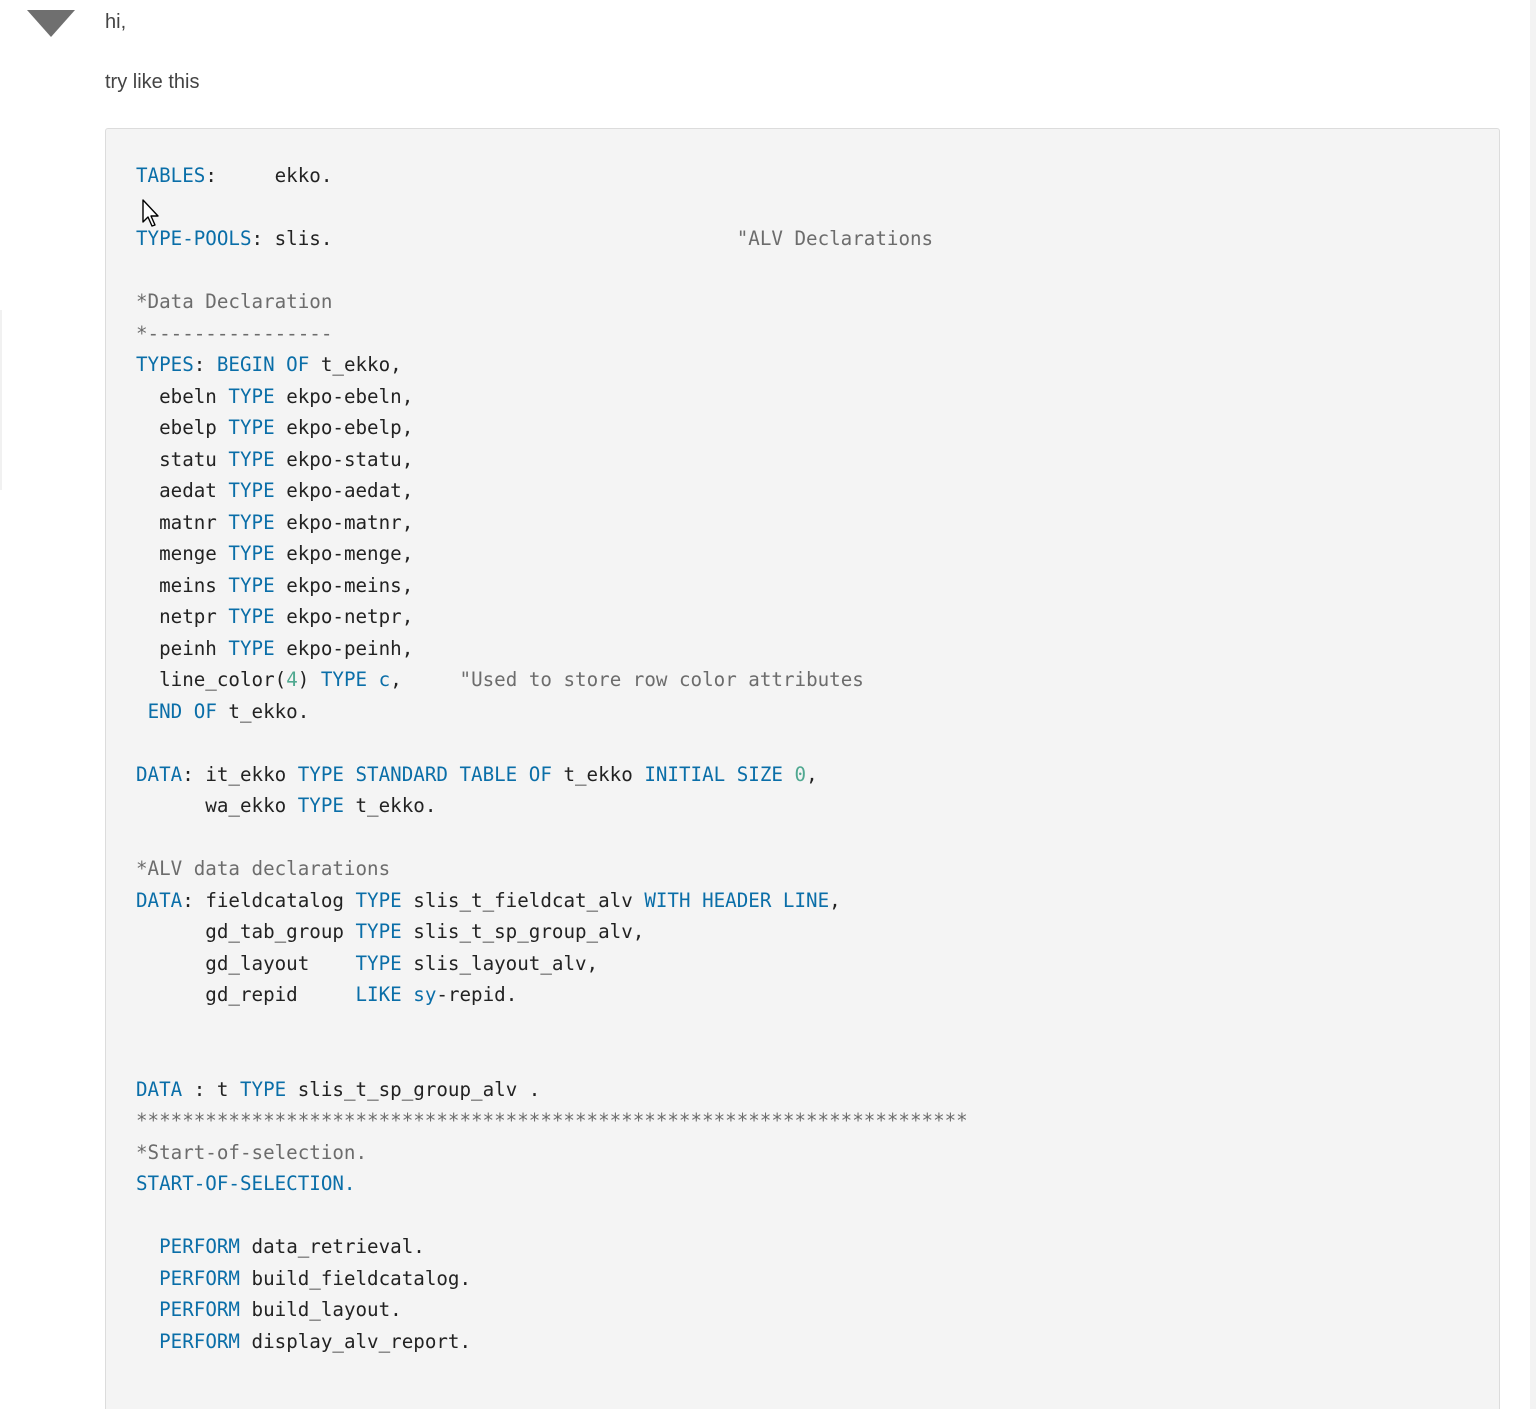 The height and width of the screenshot is (1409, 1536). What do you see at coordinates (234, 333) in the screenshot?
I see `code-comment: *----------------` at bounding box center [234, 333].